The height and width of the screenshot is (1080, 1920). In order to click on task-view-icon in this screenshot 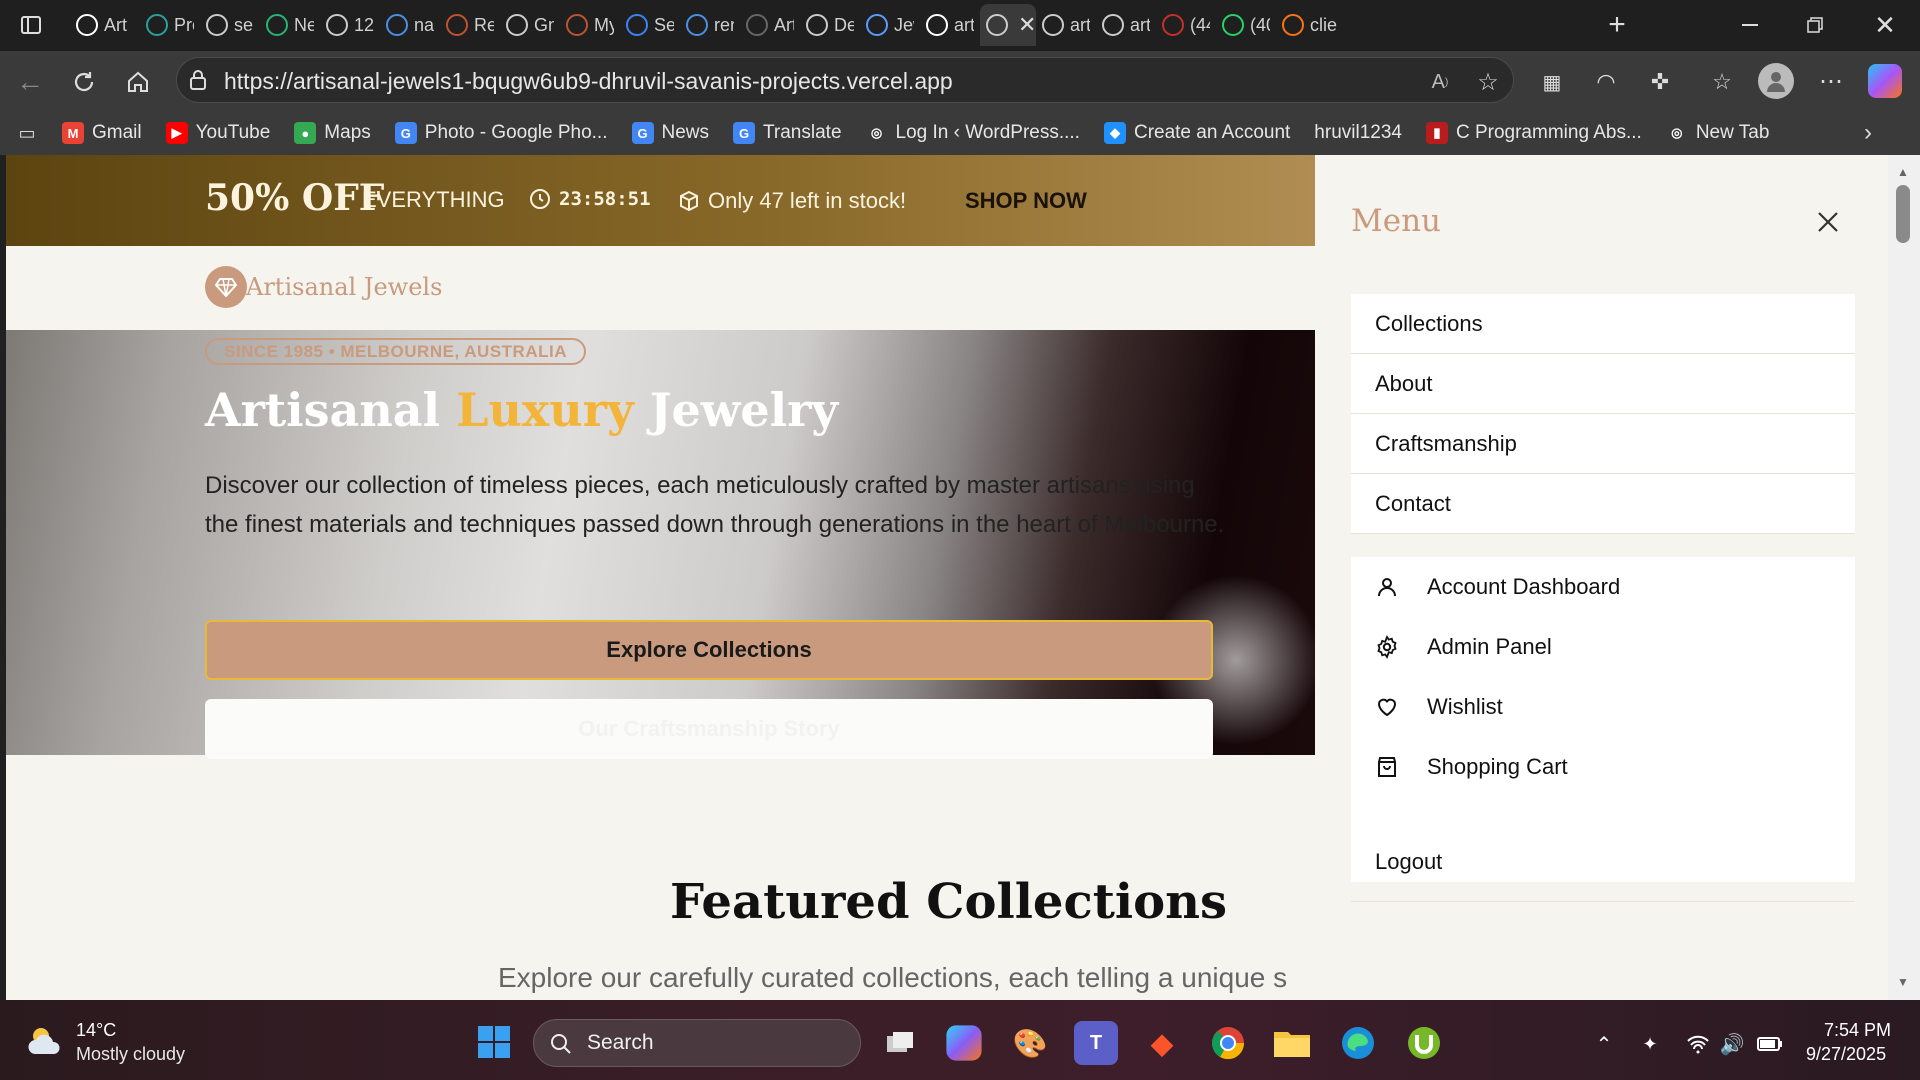, I will do `click(900, 1043)`.